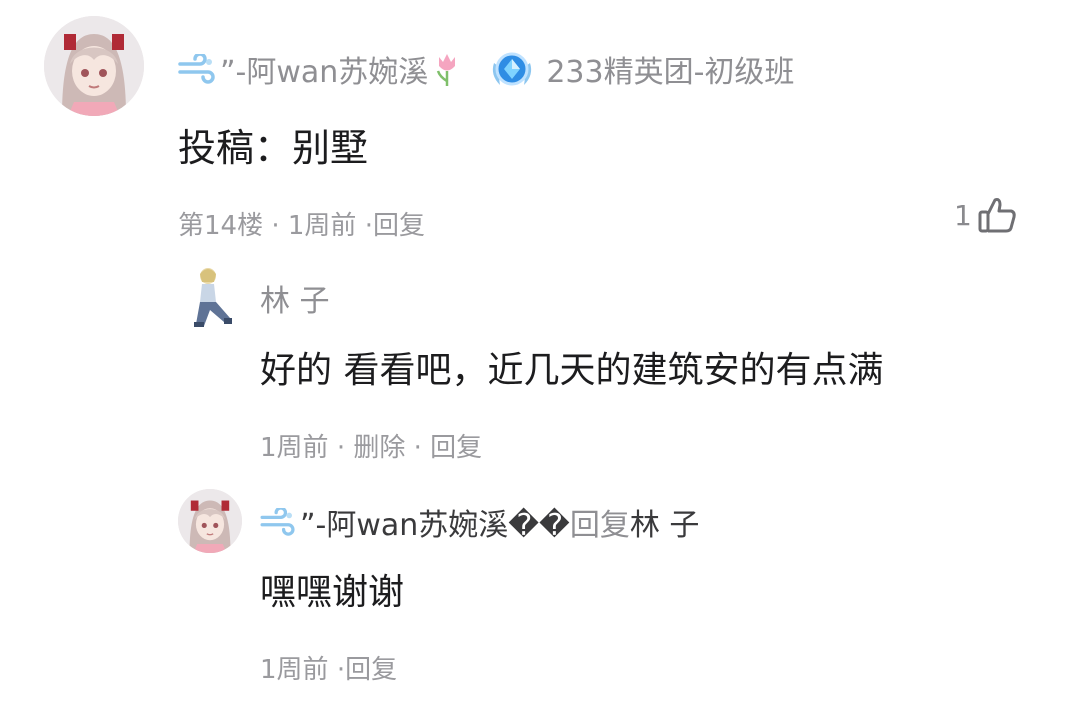 The height and width of the screenshot is (724, 1080). What do you see at coordinates (997, 215) in the screenshot?
I see `thumbs-up-icon` at bounding box center [997, 215].